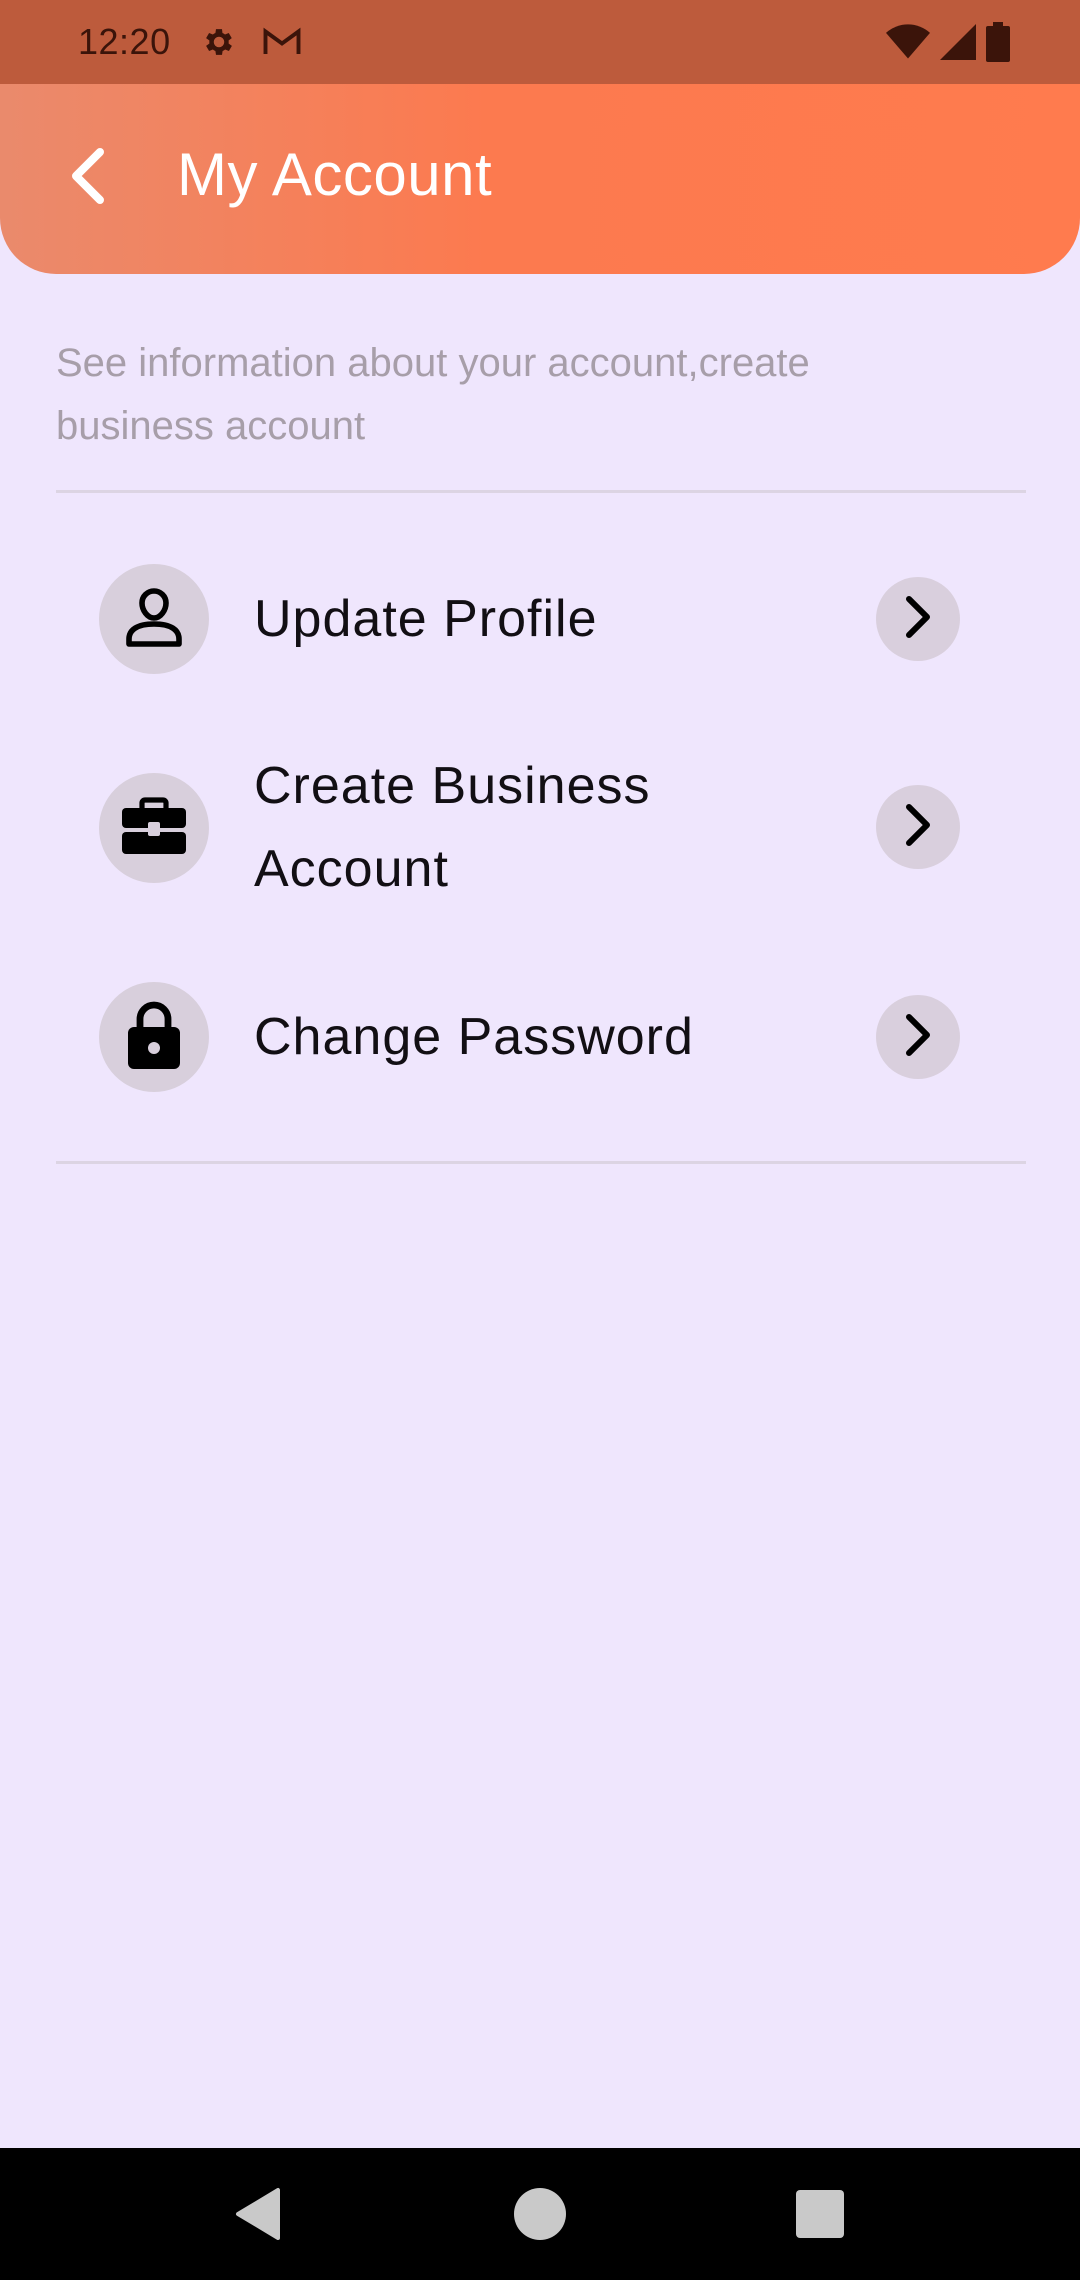 This screenshot has height=2280, width=1080. I want to click on battery-icon, so click(998, 44).